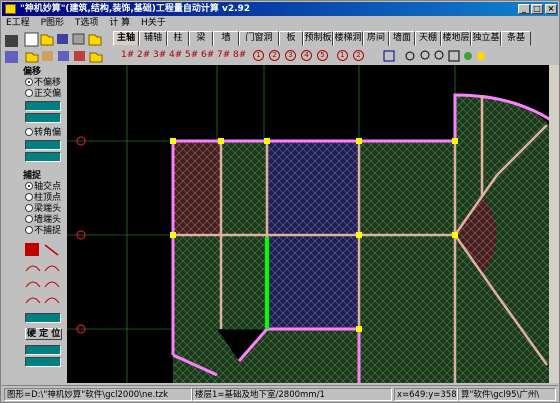  Describe the element at coordinates (226, 38) in the screenshot. I see `tab-wall: 墙` at that location.